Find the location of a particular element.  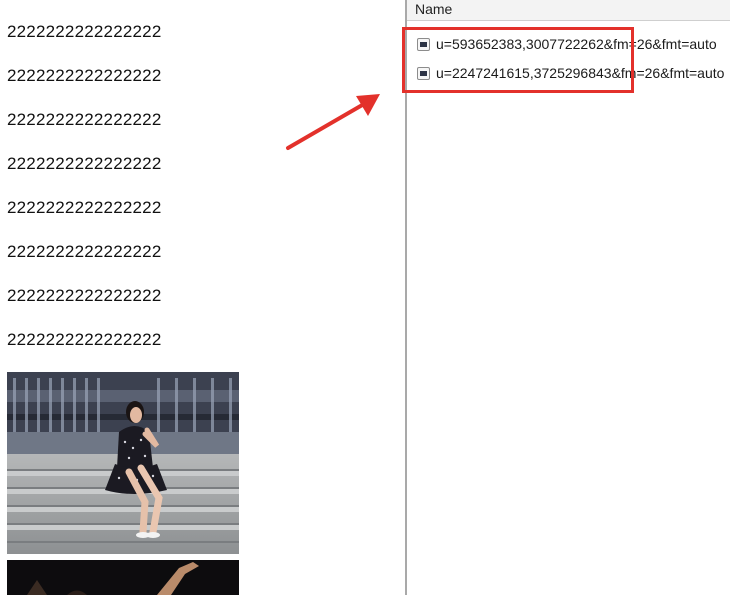

request-row: u=2247241615,3725296843&fm=26&fmt=auto is located at coordinates (568, 73).